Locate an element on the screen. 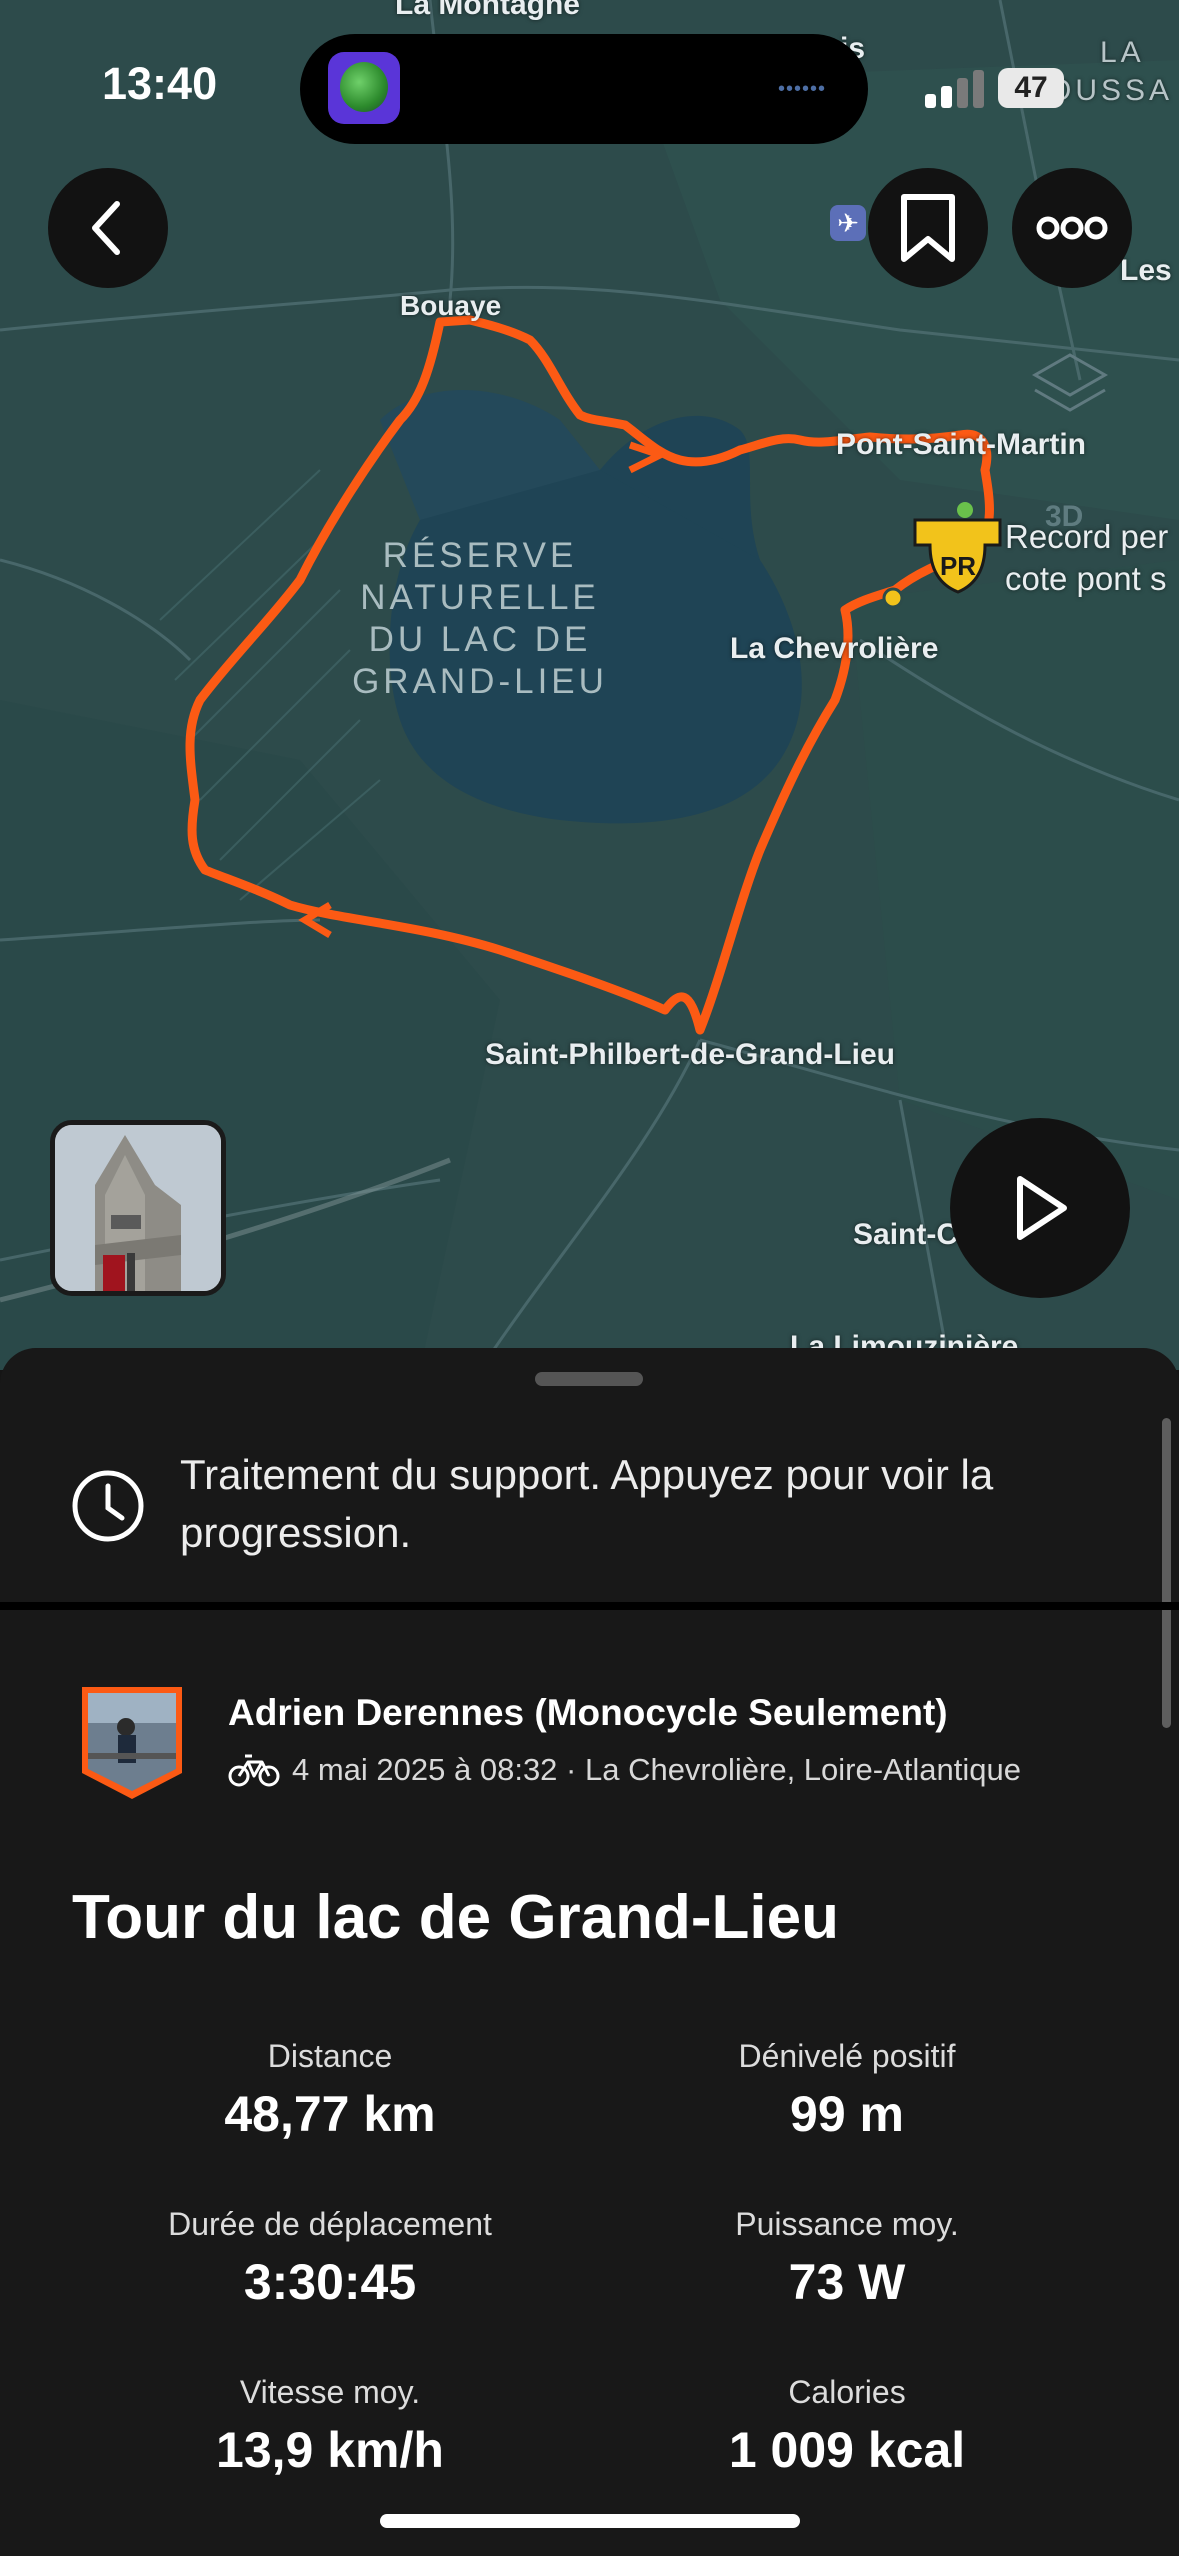  segment-record-line1: Record per is located at coordinates (1086, 537).